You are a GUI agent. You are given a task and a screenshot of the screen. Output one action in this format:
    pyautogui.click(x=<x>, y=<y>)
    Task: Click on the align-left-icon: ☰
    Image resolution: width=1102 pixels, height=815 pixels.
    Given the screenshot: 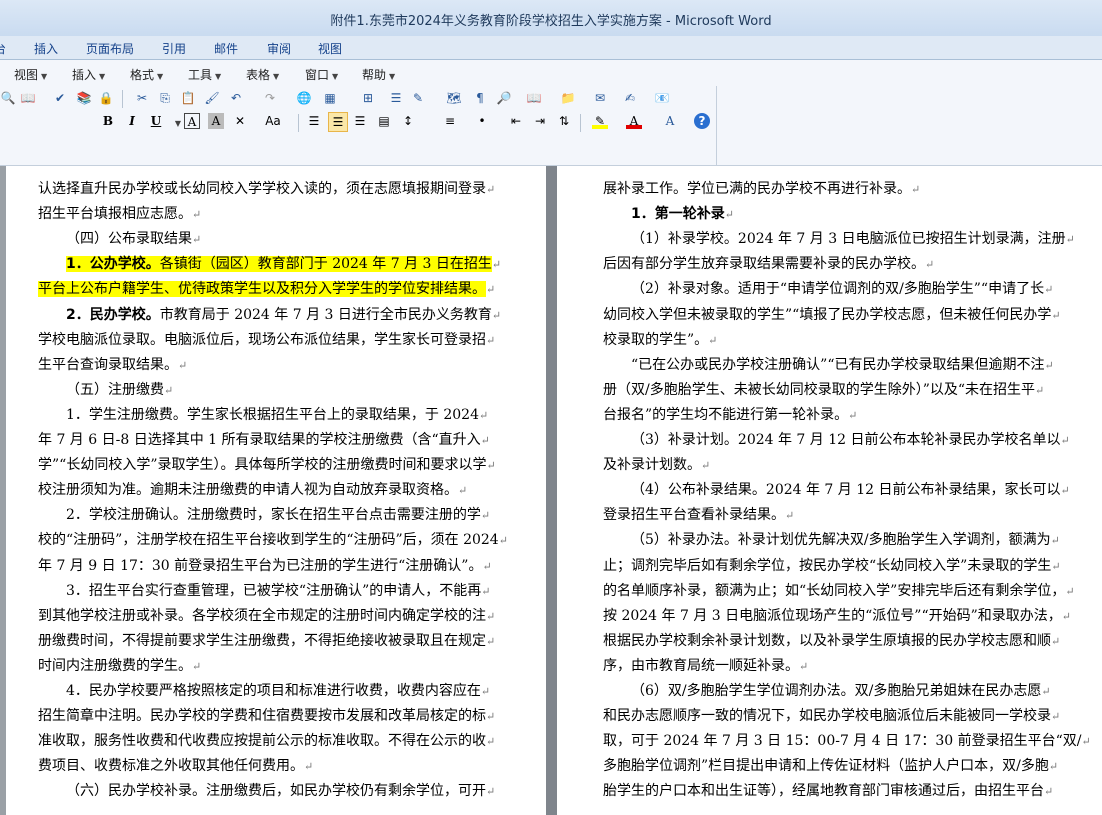 What is the action you would take?
    pyautogui.click(x=314, y=121)
    